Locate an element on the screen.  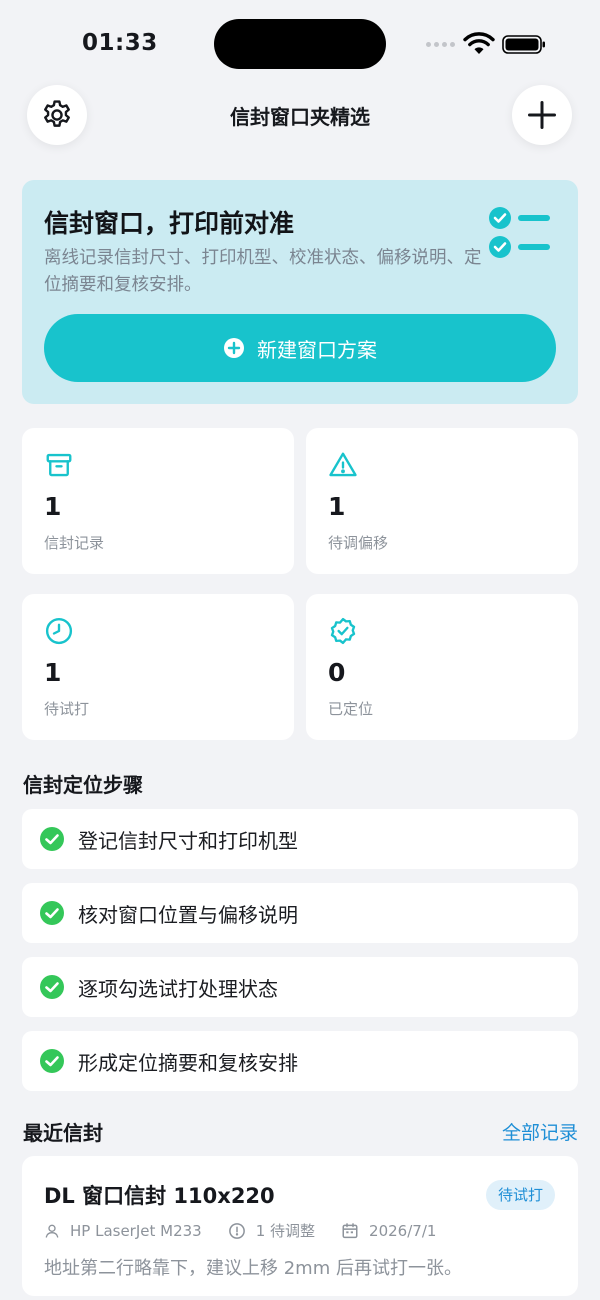
step-item: 核对窗口位置与偏移说明 is located at coordinates (300, 913).